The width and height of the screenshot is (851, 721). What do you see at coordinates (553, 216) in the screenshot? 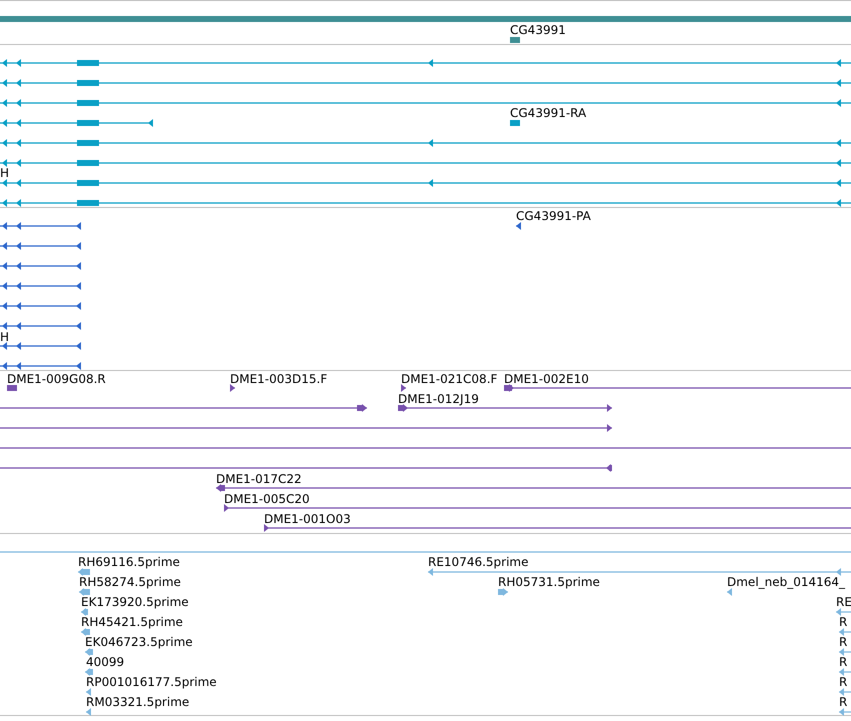
I see `feature-label: CG43991-PA` at bounding box center [553, 216].